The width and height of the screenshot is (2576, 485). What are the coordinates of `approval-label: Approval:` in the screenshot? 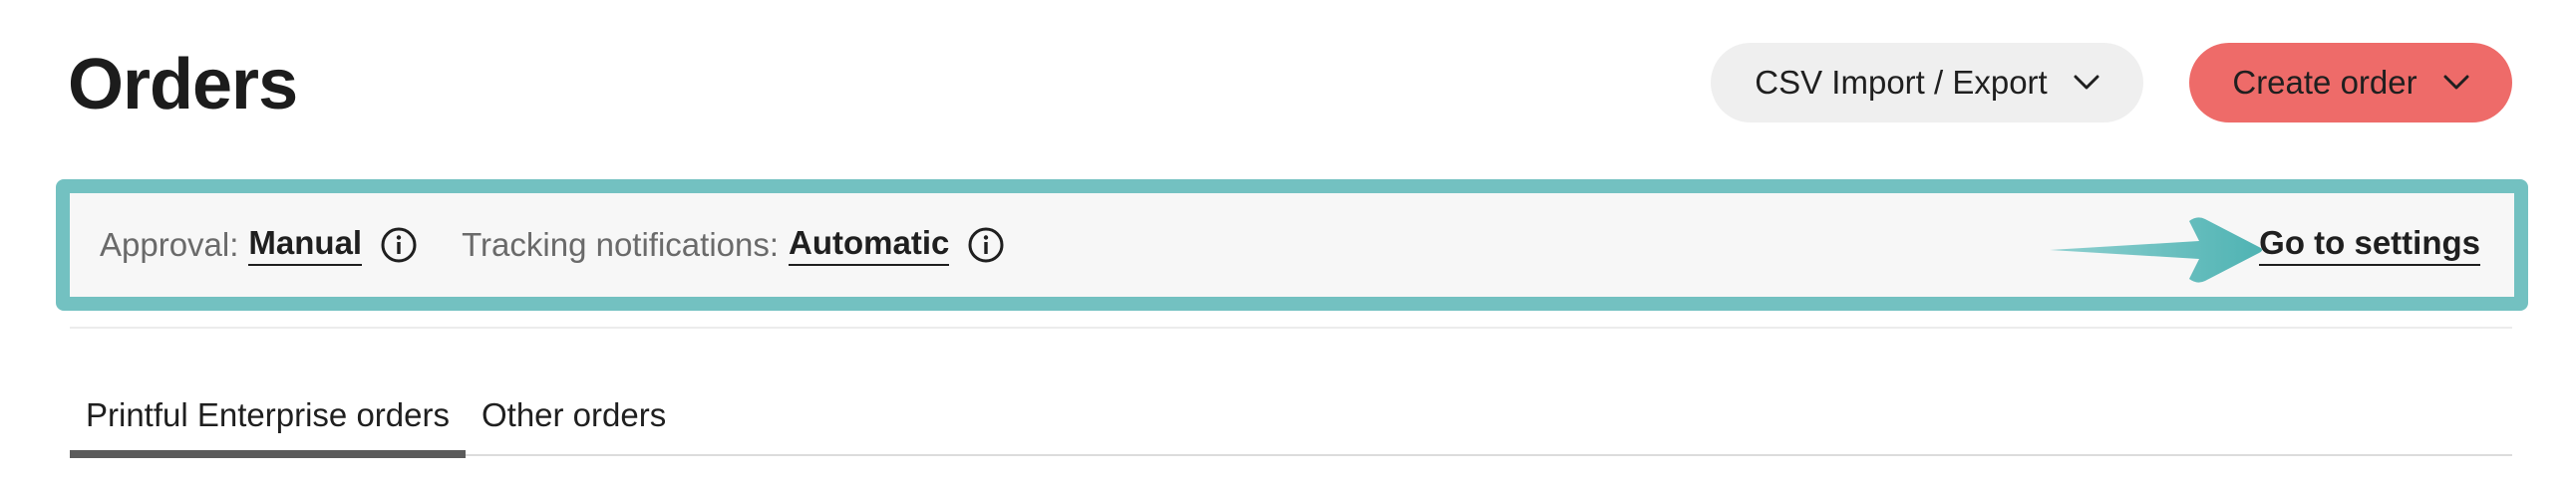 It's located at (169, 244).